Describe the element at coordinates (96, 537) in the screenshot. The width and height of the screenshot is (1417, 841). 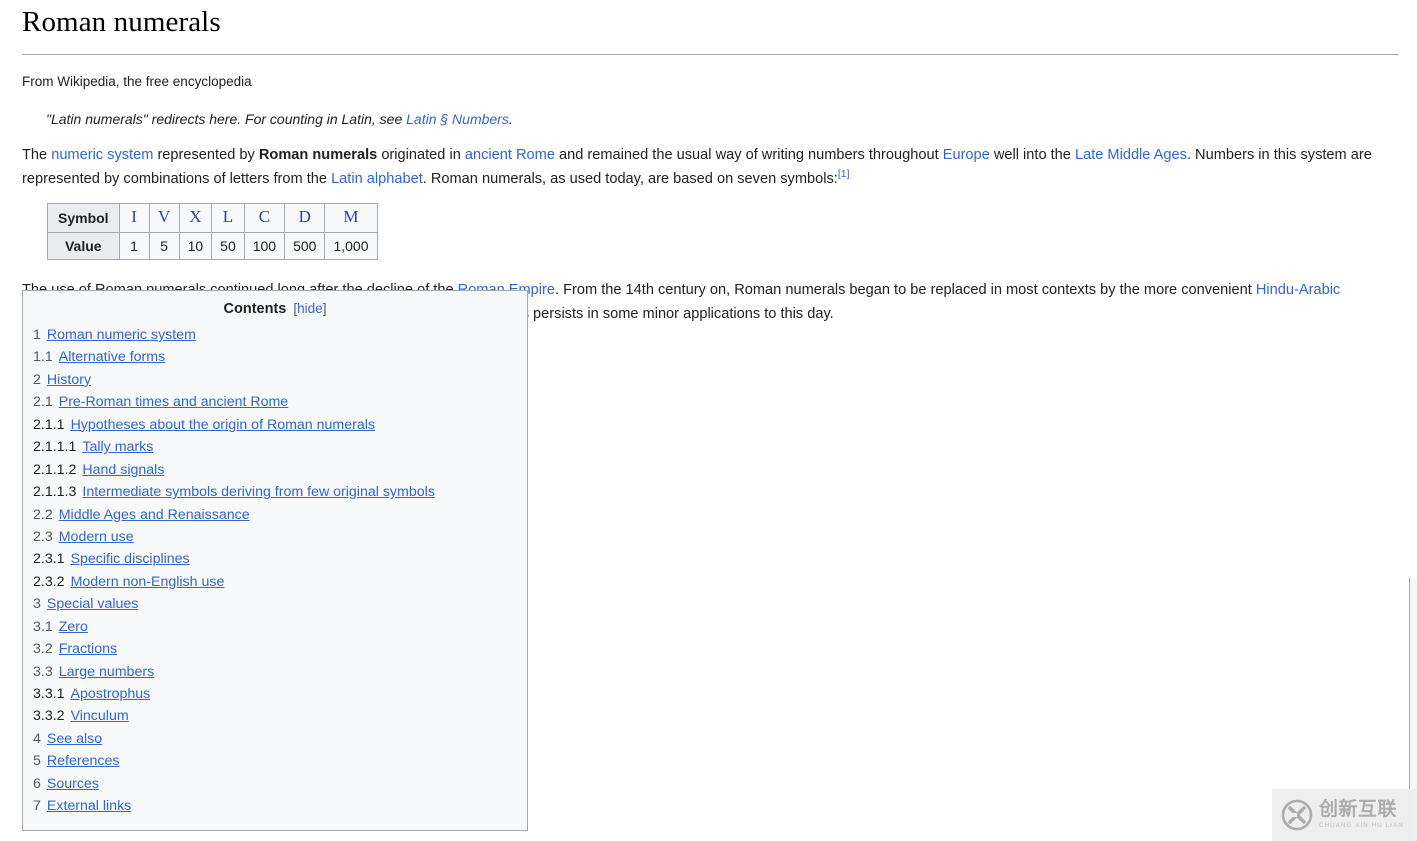
I see `toc-item-link: Modern use` at that location.